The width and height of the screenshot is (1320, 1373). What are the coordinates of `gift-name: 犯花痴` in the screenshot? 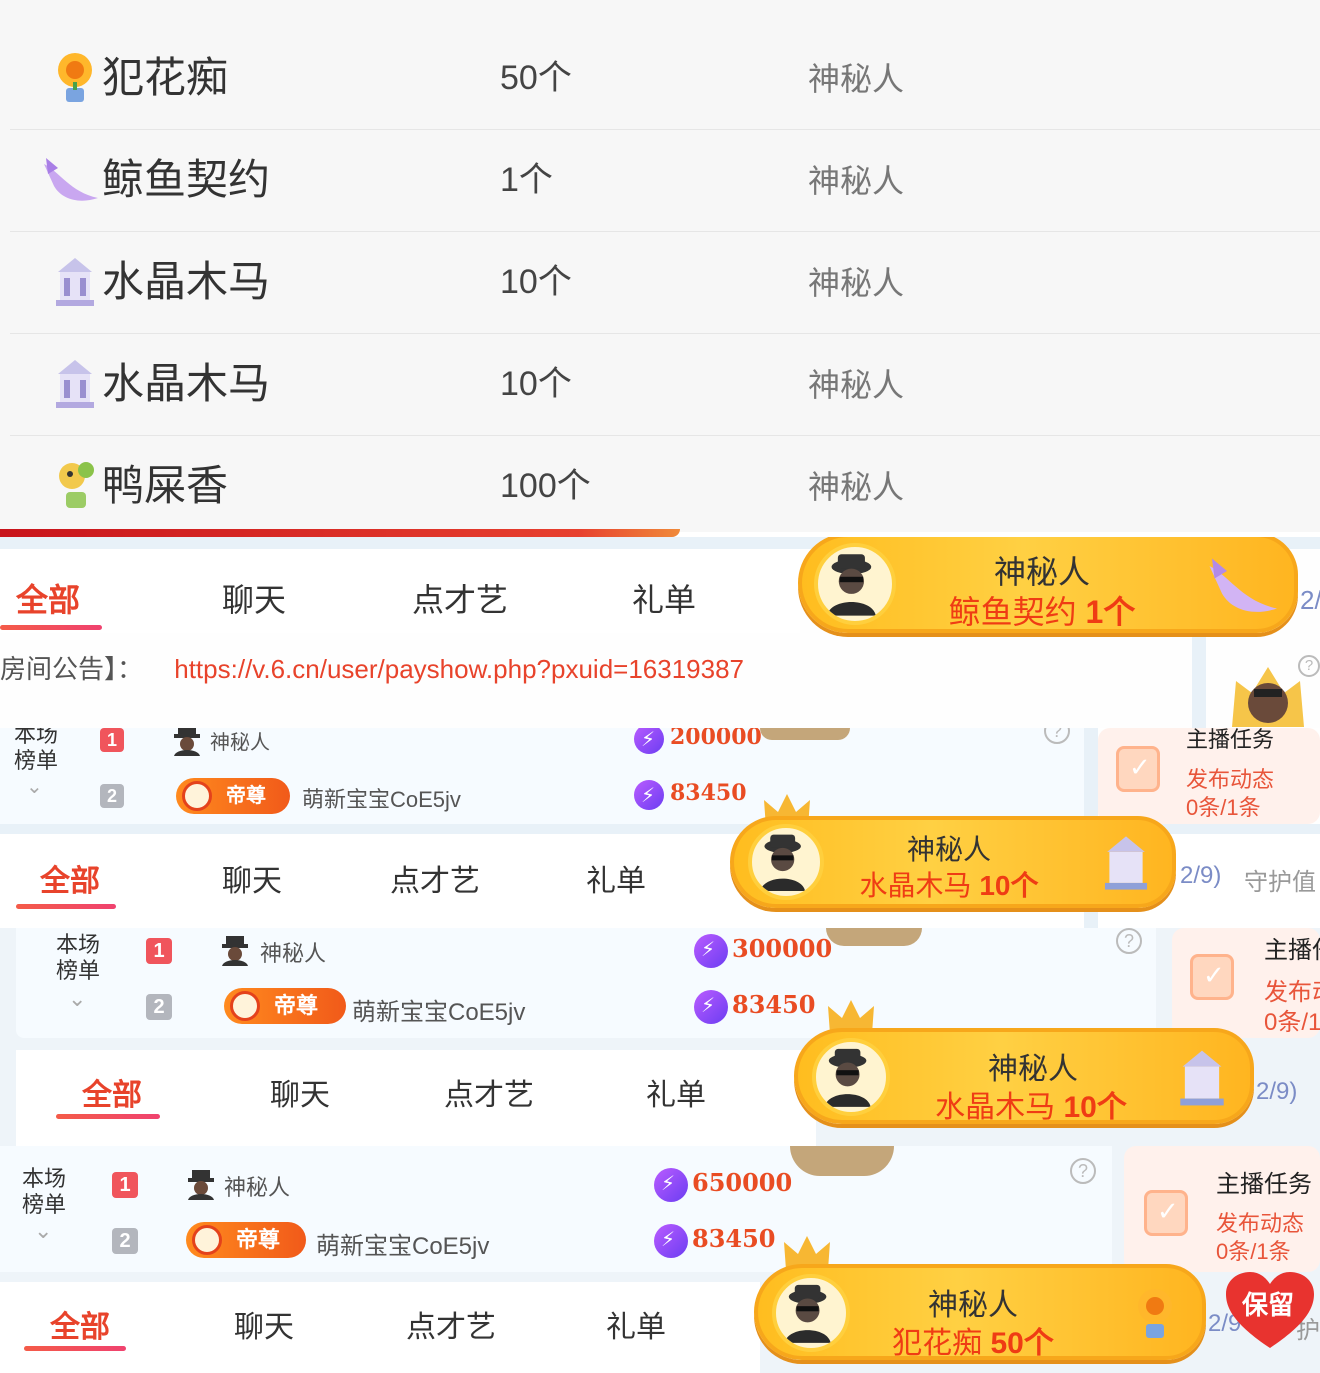 It's located at (165, 77).